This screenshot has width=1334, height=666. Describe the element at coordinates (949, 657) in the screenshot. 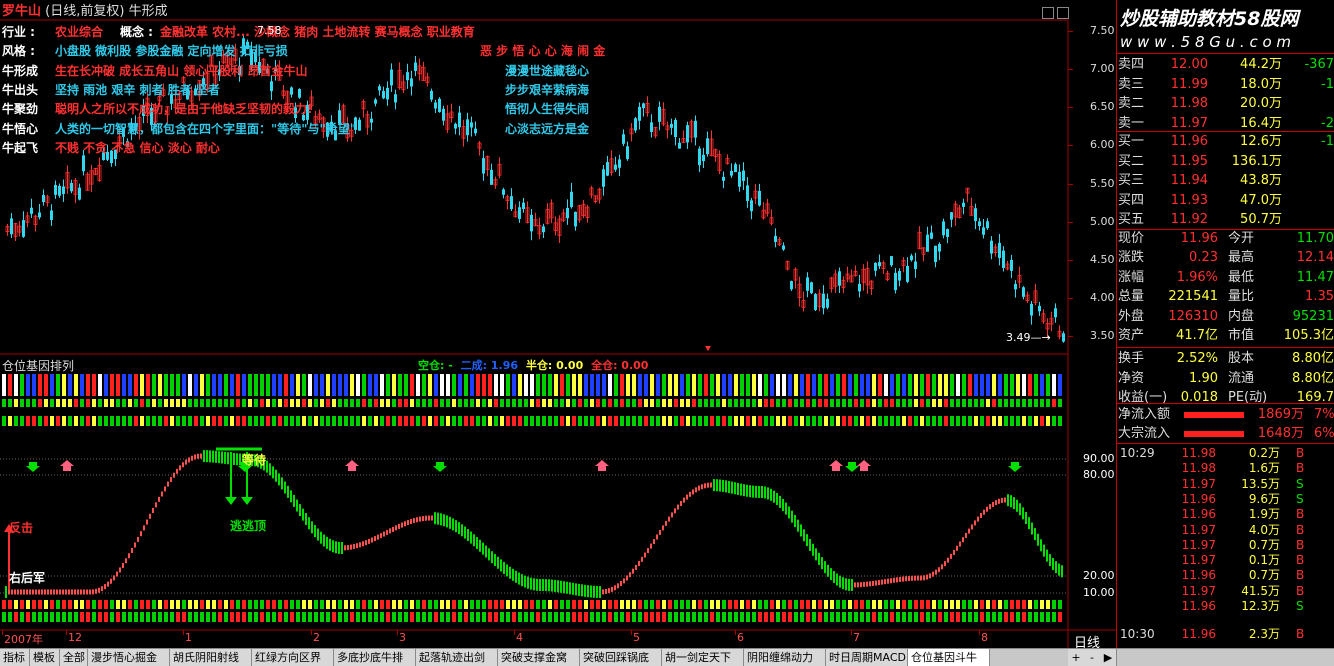

I see `tab-item: 仓位基因斗牛` at that location.